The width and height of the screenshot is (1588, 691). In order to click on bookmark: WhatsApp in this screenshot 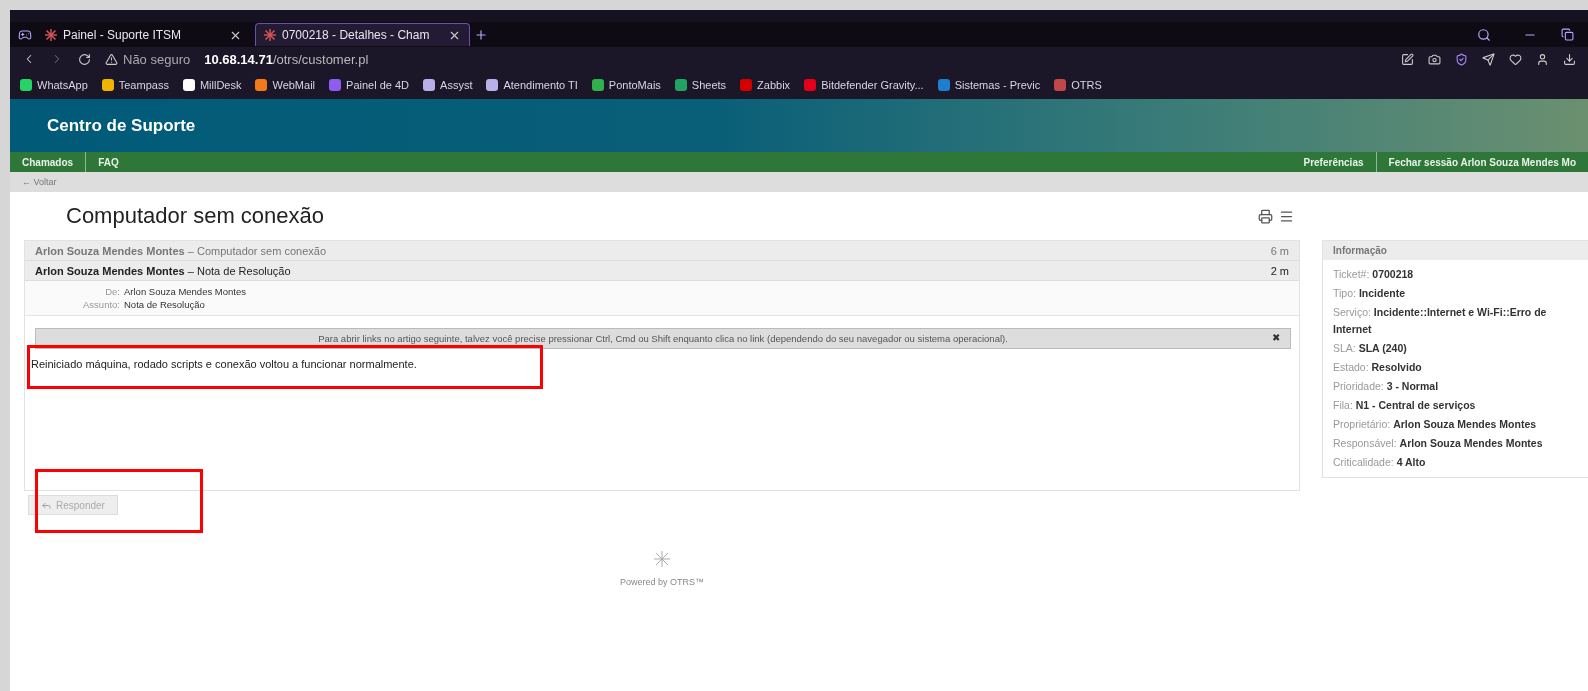, I will do `click(54, 85)`.